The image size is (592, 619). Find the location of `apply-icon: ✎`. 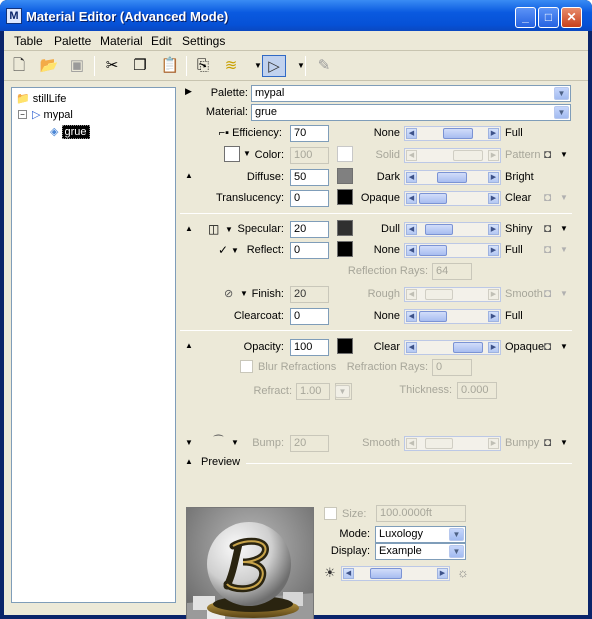

apply-icon: ✎ is located at coordinates (324, 66).